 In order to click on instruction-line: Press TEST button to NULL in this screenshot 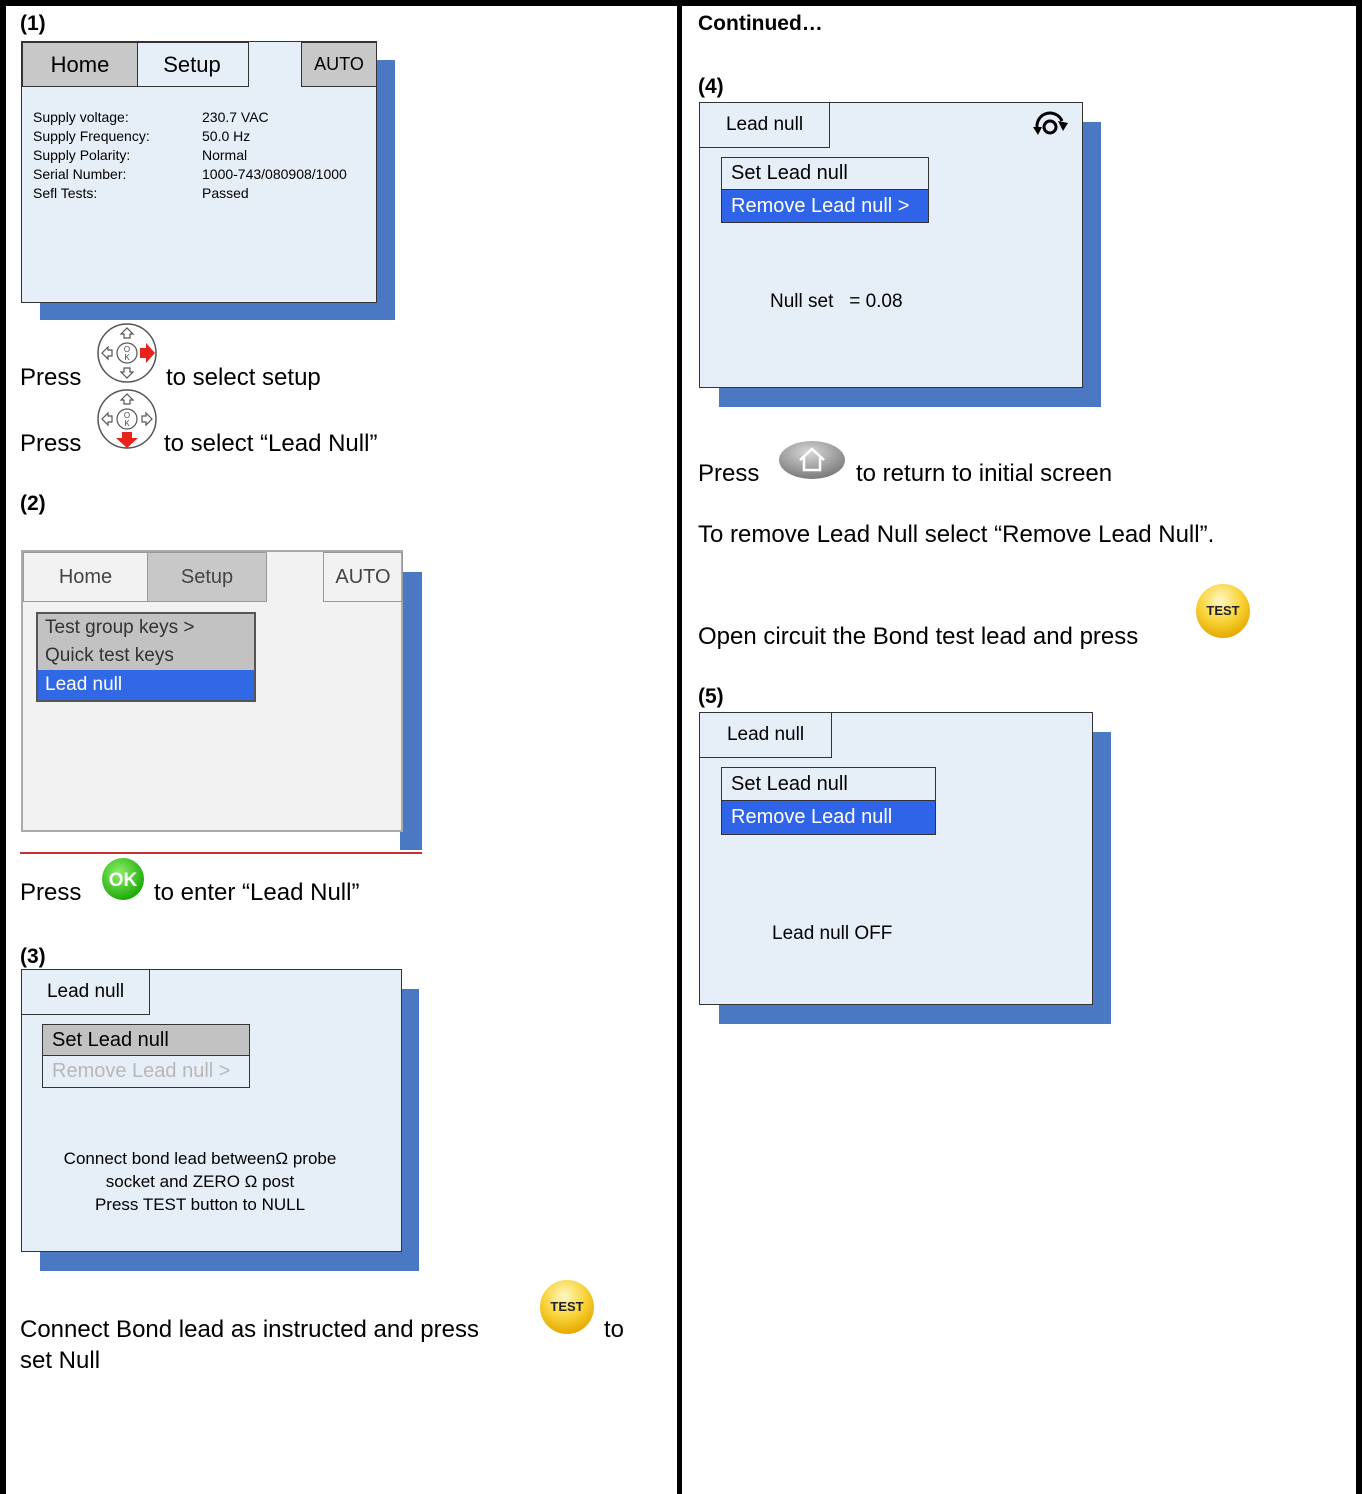, I will do `click(200, 1204)`.